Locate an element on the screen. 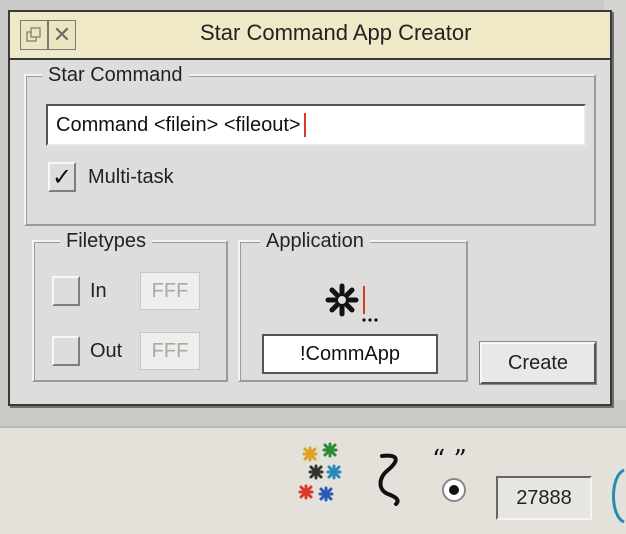 The height and width of the screenshot is (534, 626). back-button is located at coordinates (34, 35).